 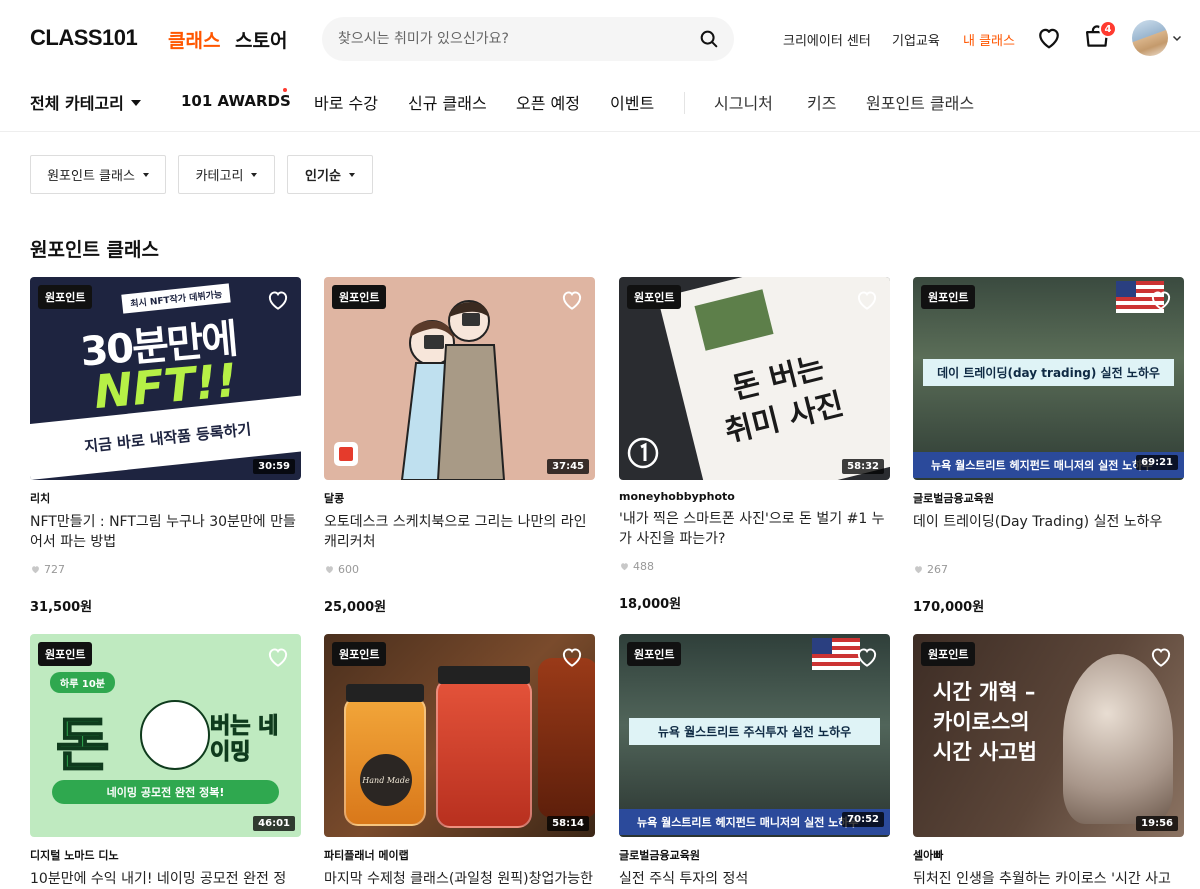 What do you see at coordinates (98, 174) in the screenshot?
I see `filter-class-type: 원포인트 클래스` at bounding box center [98, 174].